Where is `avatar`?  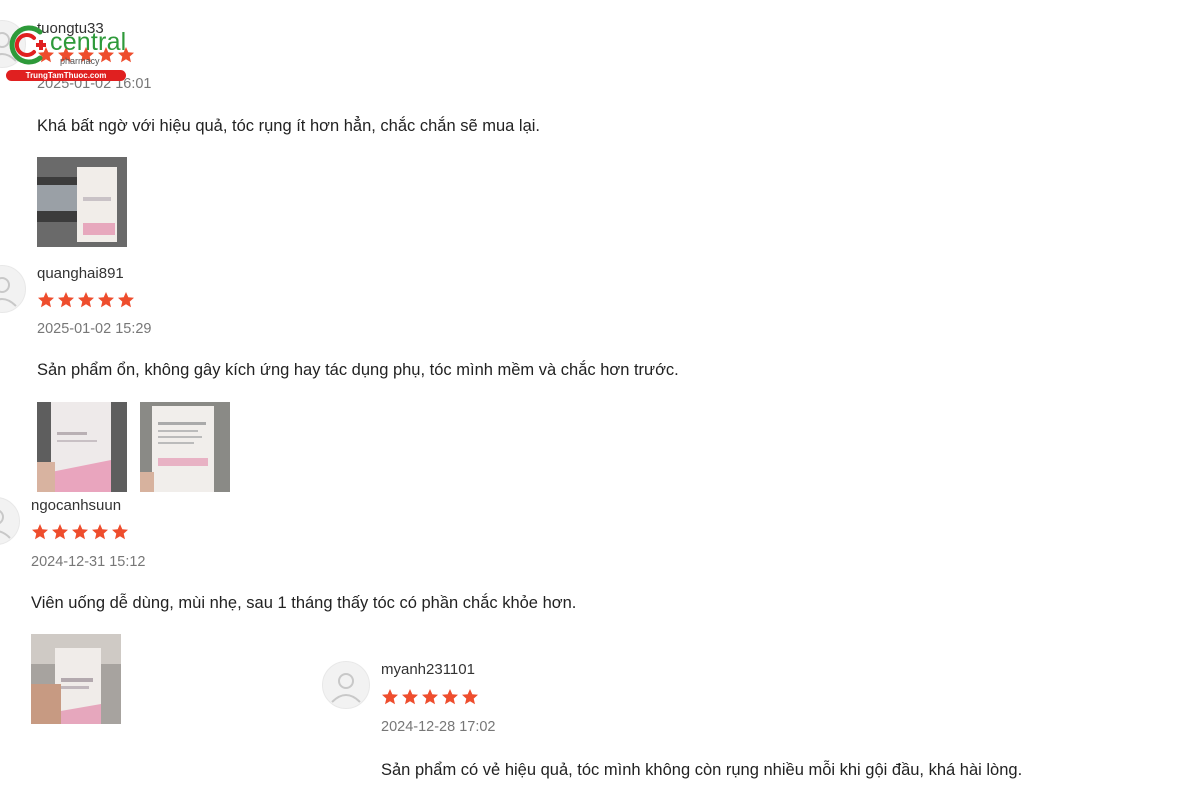
avatar is located at coordinates (346, 685).